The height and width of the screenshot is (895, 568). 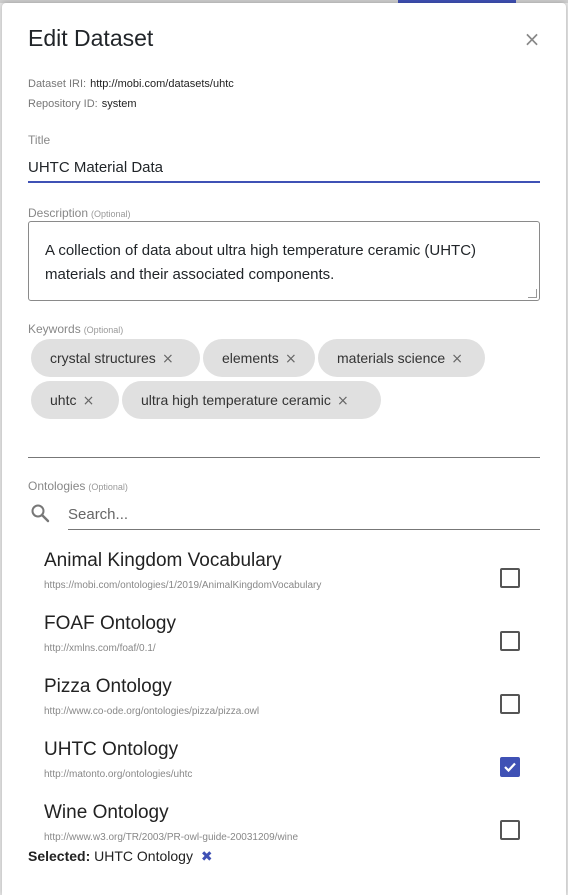 I want to click on description-label-row: Description (Optional), so click(x=79, y=213).